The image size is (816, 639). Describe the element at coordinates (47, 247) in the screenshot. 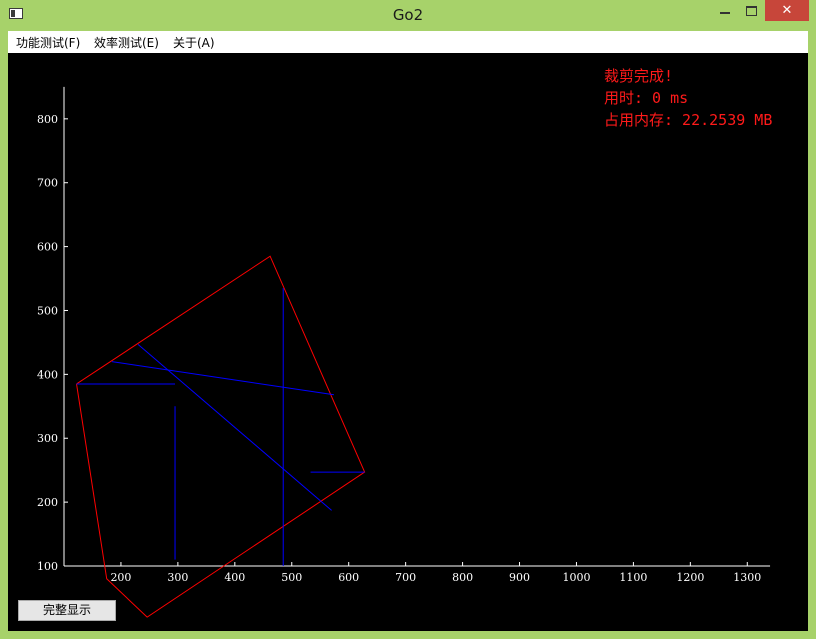

I see `y-tick-label: 600` at that location.